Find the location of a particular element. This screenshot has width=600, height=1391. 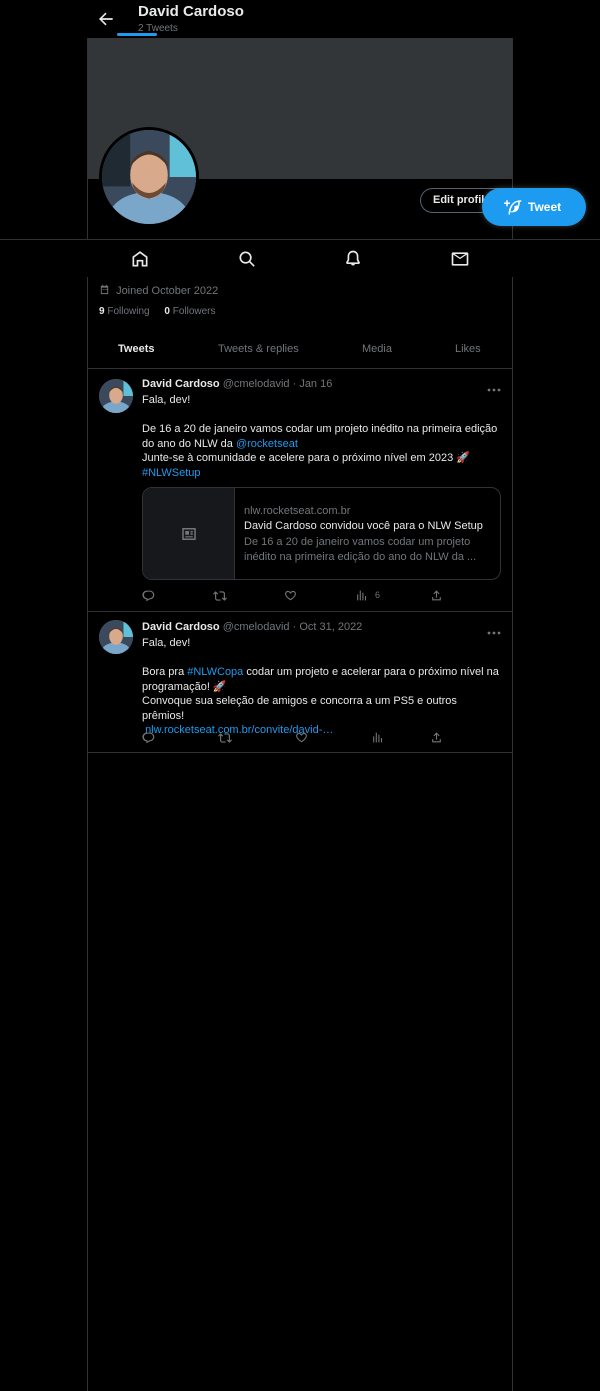

tweet-date: Oct 31, 2022 is located at coordinates (330, 627).